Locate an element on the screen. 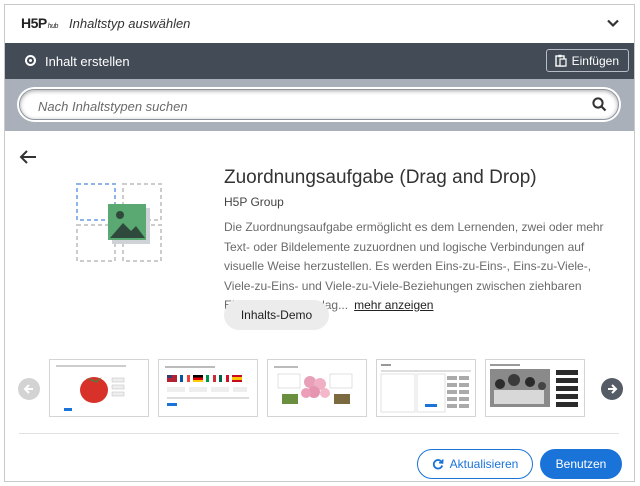 The height and width of the screenshot is (486, 640). content-type-owner: H5P Group is located at coordinates (254, 202).